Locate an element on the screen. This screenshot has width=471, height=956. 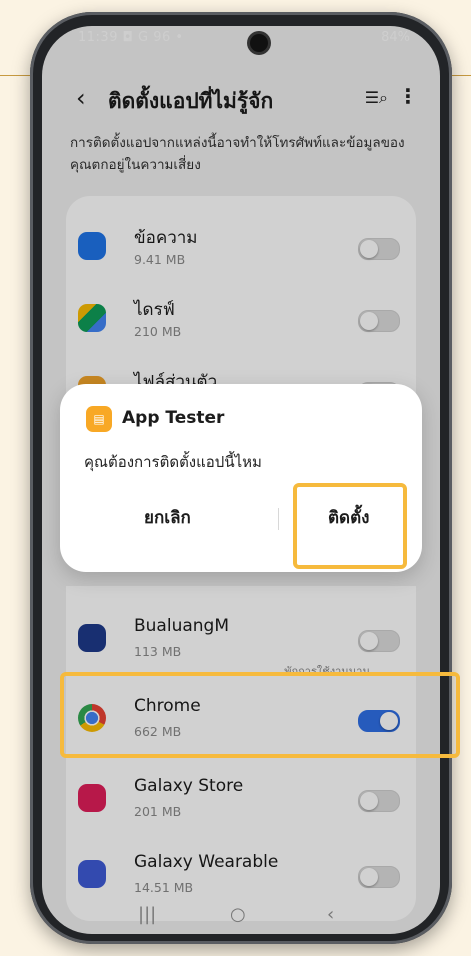
dialog-divider is located at coordinates (278, 519).